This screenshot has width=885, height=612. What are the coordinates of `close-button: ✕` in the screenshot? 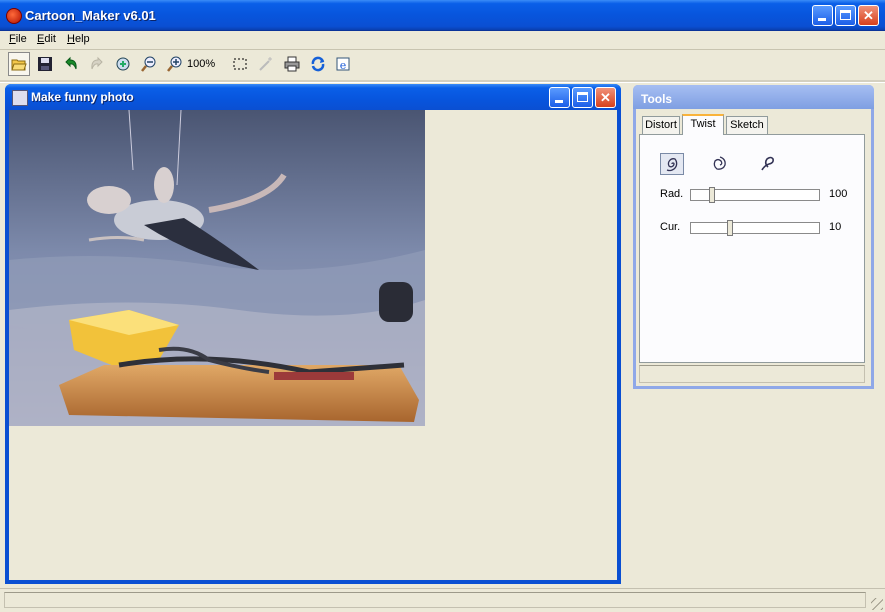 It's located at (868, 15).